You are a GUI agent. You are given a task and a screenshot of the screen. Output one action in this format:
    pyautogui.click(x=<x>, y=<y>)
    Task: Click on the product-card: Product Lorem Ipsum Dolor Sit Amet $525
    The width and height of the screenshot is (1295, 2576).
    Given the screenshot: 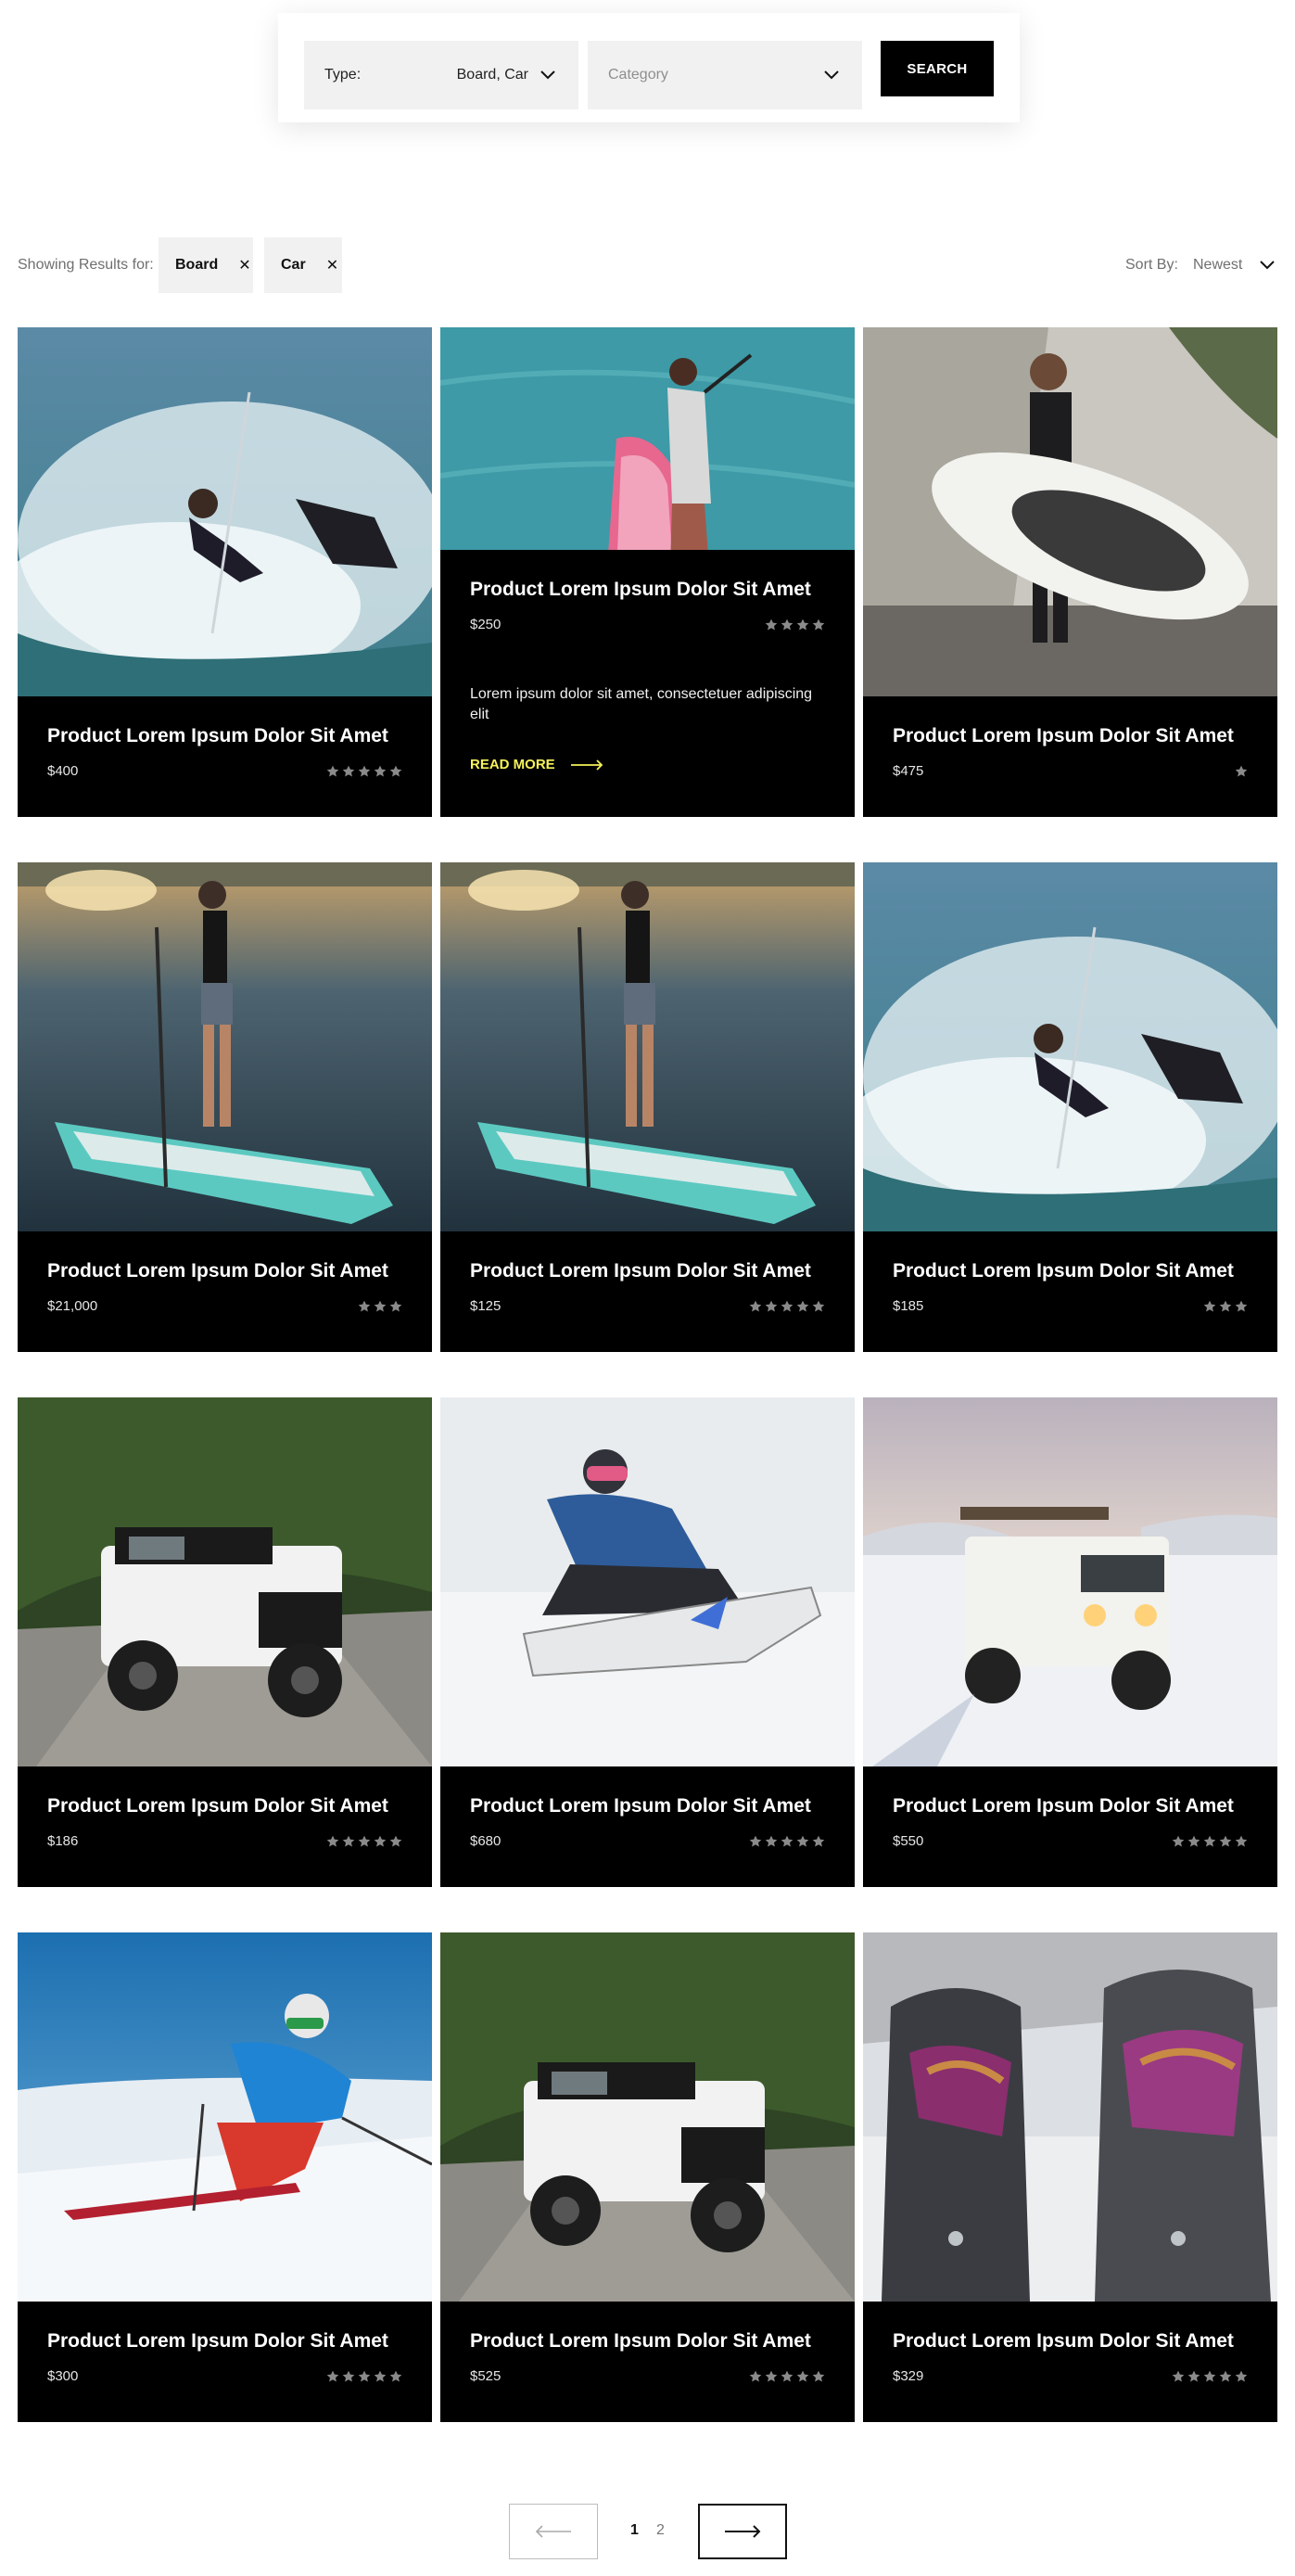 What is the action you would take?
    pyautogui.click(x=647, y=2177)
    